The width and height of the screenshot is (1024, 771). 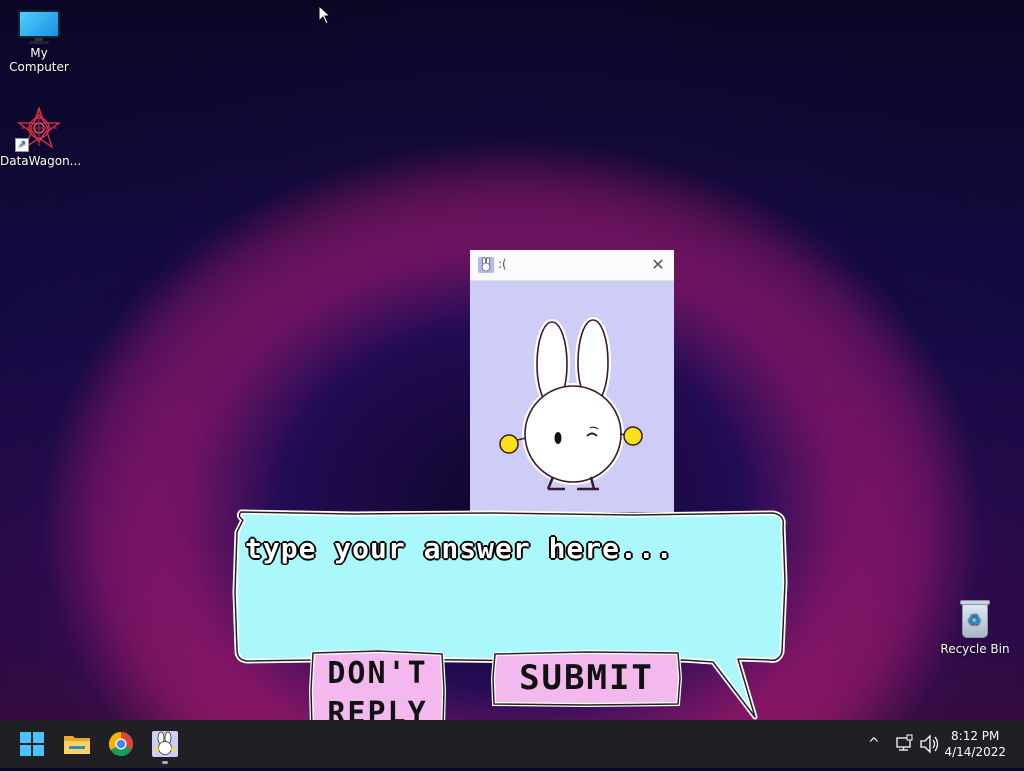 I want to click on clock-time: 8:12 PM, so click(x=975, y=736).